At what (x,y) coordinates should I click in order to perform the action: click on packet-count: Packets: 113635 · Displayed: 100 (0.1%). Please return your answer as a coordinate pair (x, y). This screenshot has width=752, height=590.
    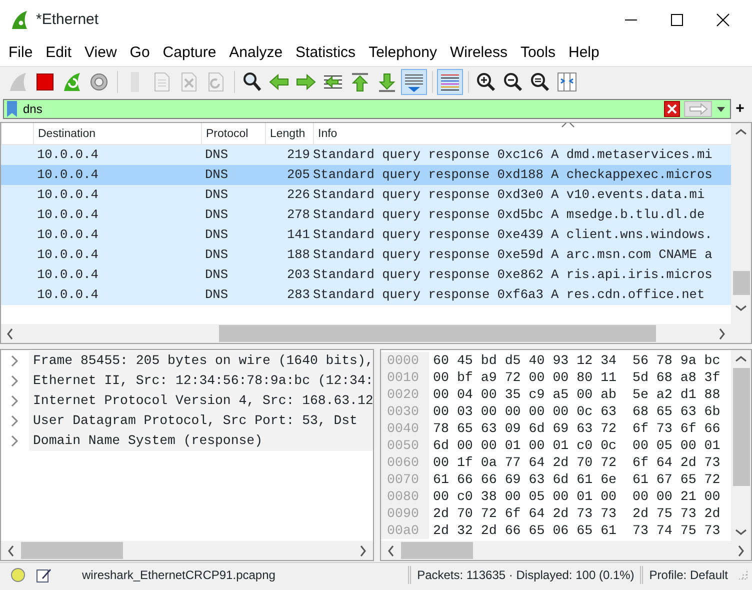
    Looking at the image, I should click on (525, 575).